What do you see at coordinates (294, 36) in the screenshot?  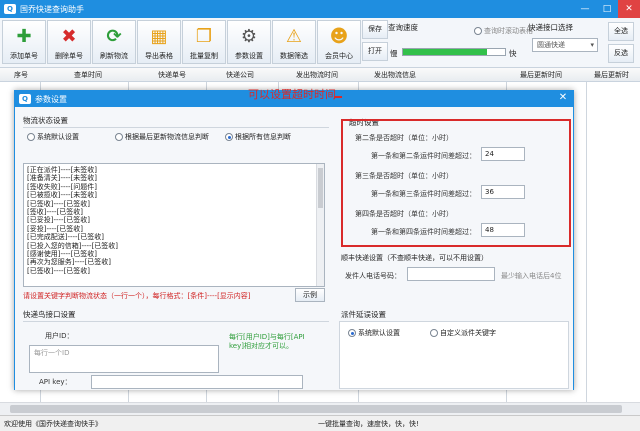 I see `filter-icon: ⚠` at bounding box center [294, 36].